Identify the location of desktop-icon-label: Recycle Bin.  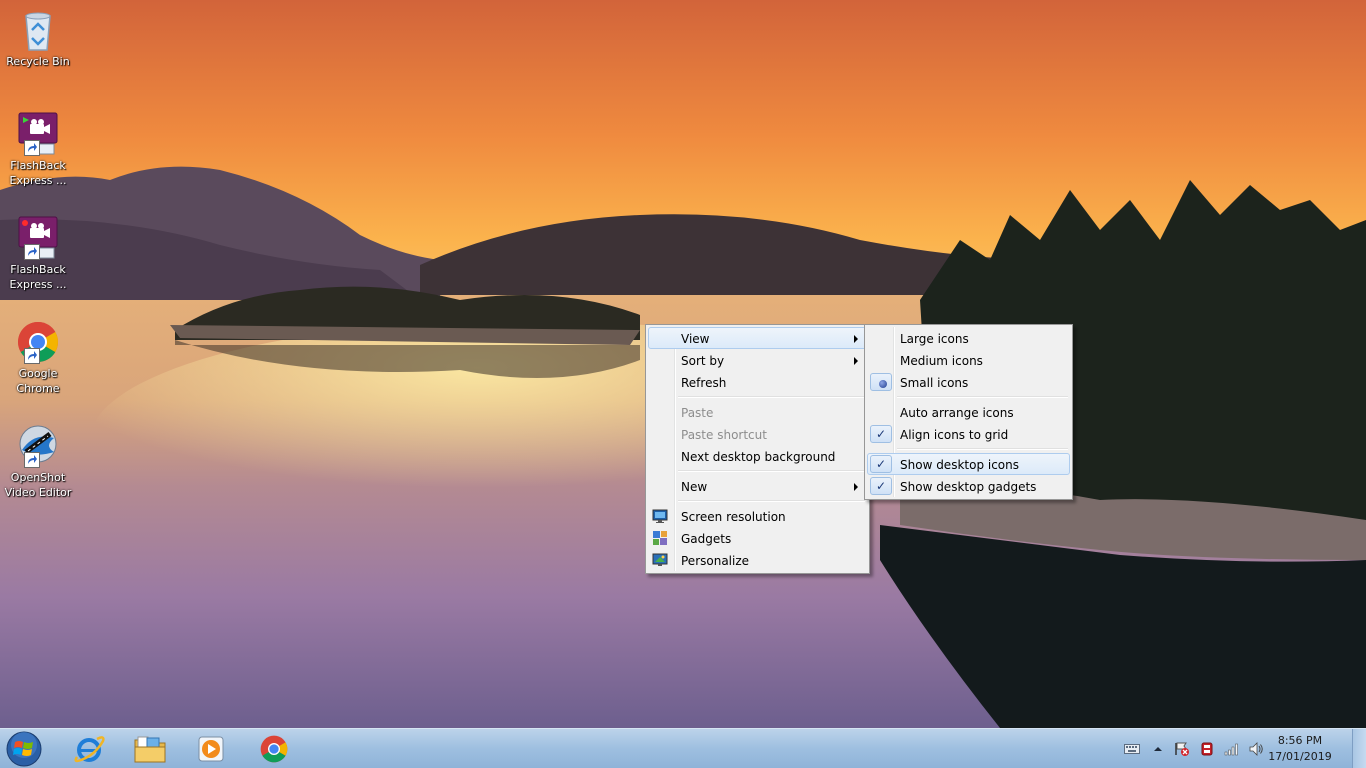
(38, 61).